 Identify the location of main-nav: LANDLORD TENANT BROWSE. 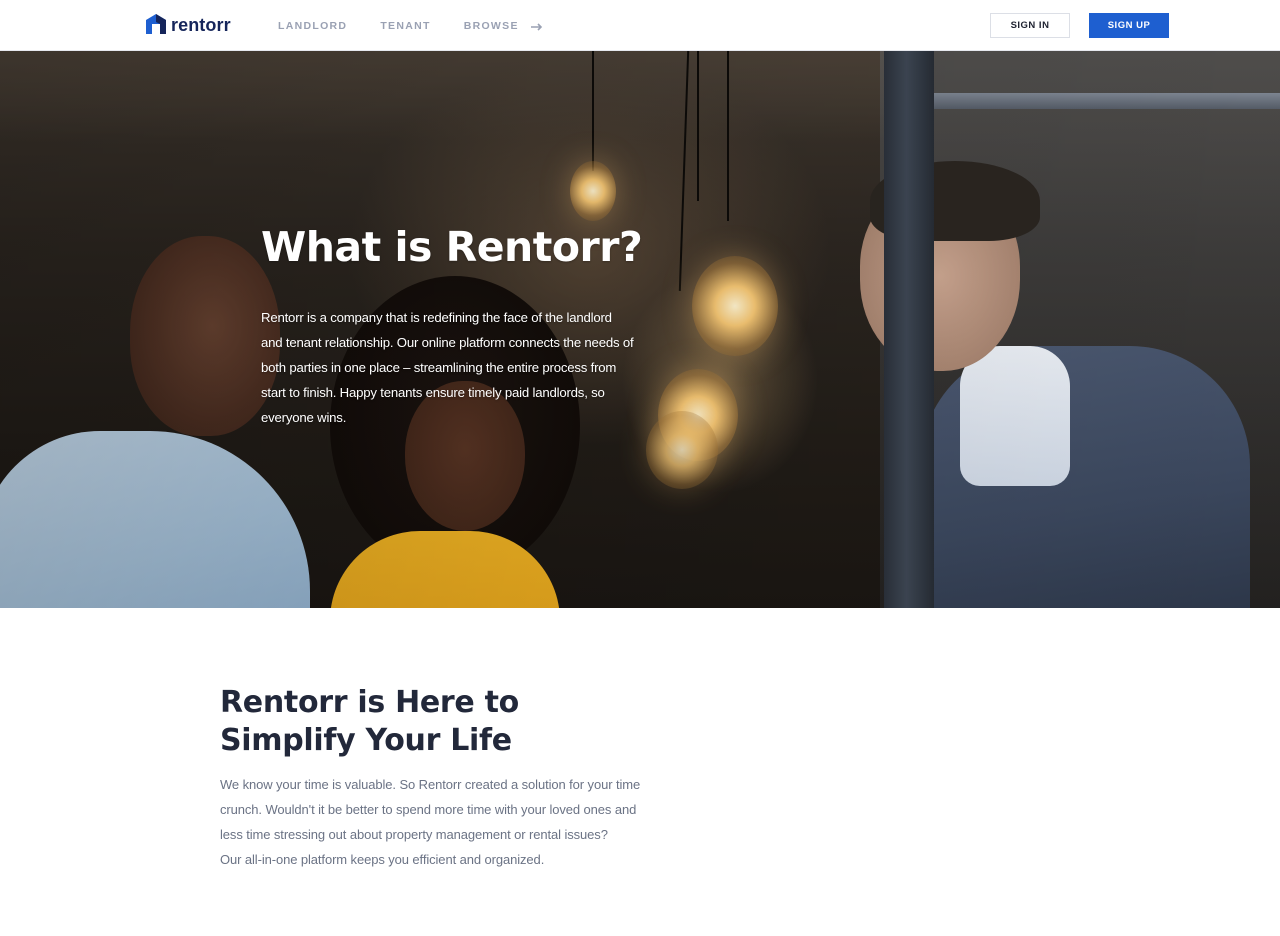
(427, 25).